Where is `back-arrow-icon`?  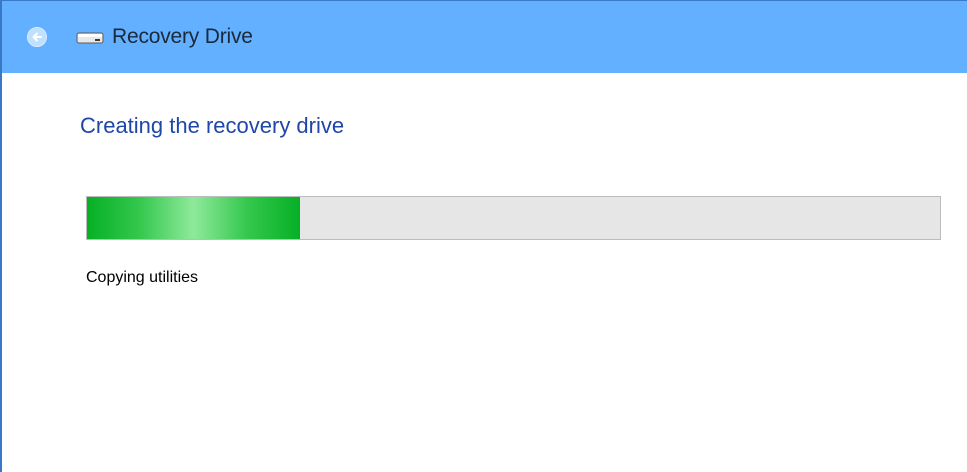
back-arrow-icon is located at coordinates (37, 37).